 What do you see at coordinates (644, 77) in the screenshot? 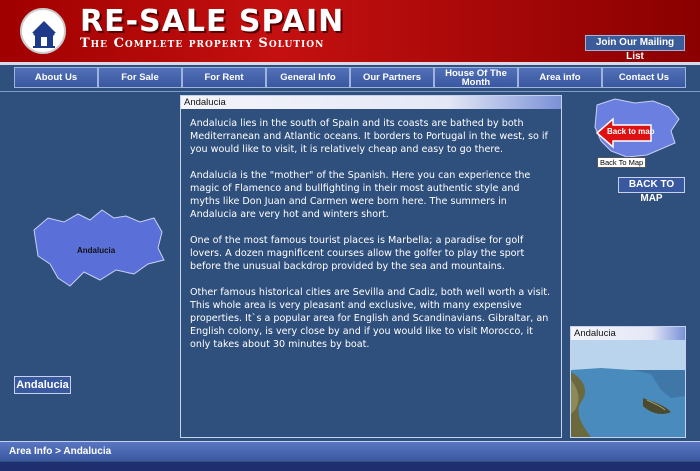
I see `nav-contact-us: Contact Us` at bounding box center [644, 77].